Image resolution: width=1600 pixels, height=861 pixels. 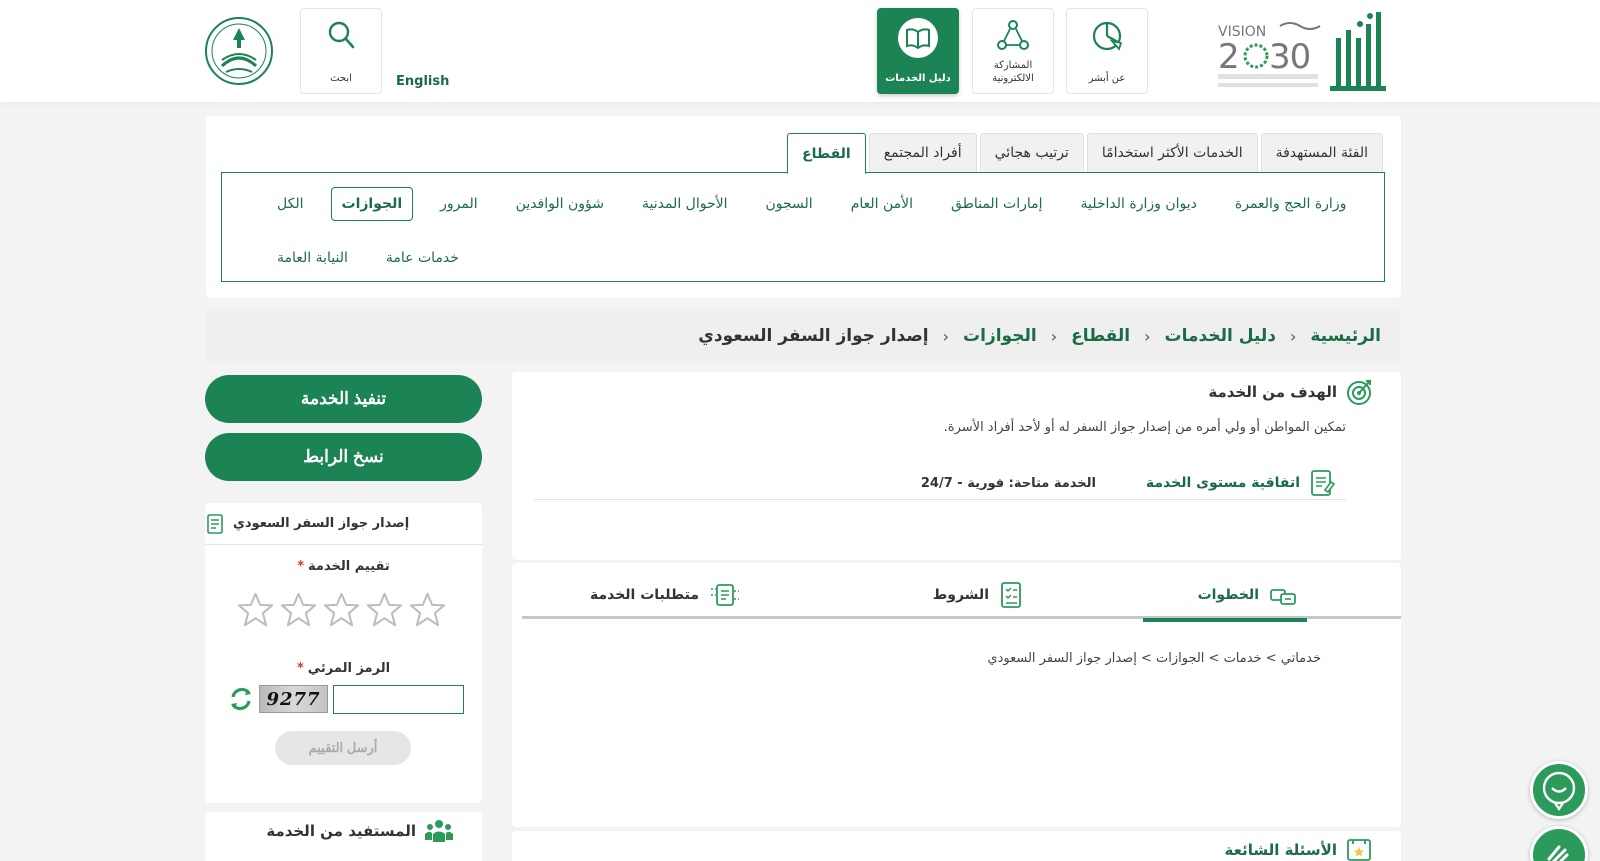 I want to click on sector-item-10: النيابة العامة, so click(x=312, y=258).